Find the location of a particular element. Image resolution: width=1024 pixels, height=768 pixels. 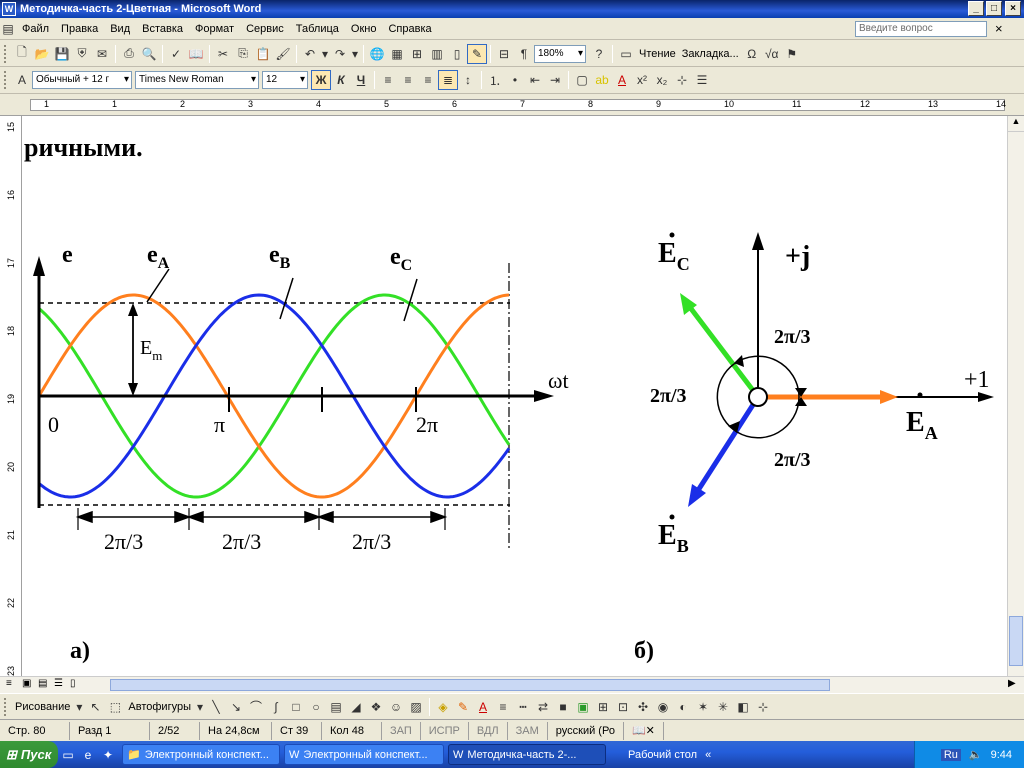

diagram-icon: ❖ is located at coordinates (376, 707).